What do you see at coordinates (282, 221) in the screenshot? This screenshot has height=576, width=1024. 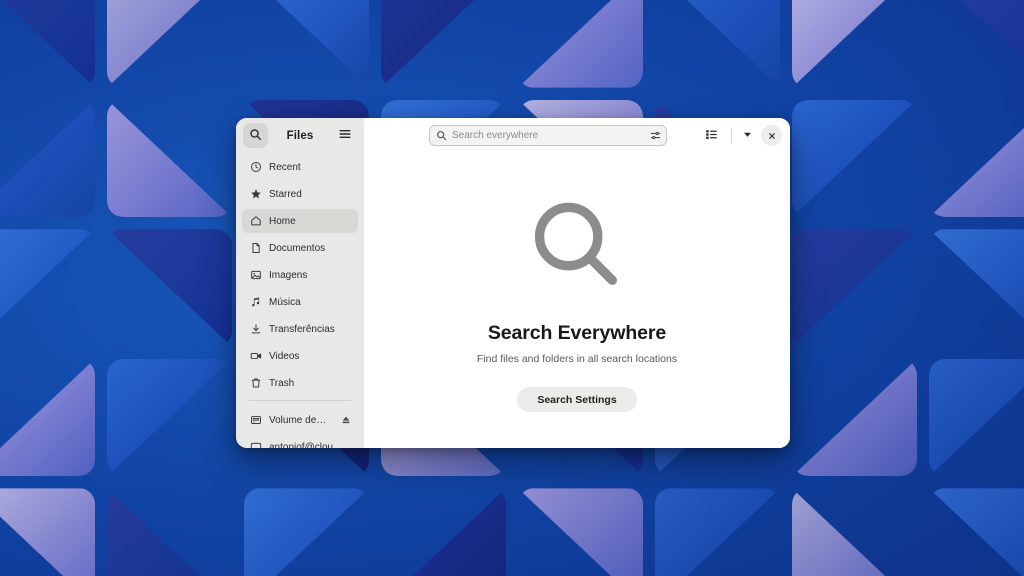 I see `sidebar-item-label: Home` at bounding box center [282, 221].